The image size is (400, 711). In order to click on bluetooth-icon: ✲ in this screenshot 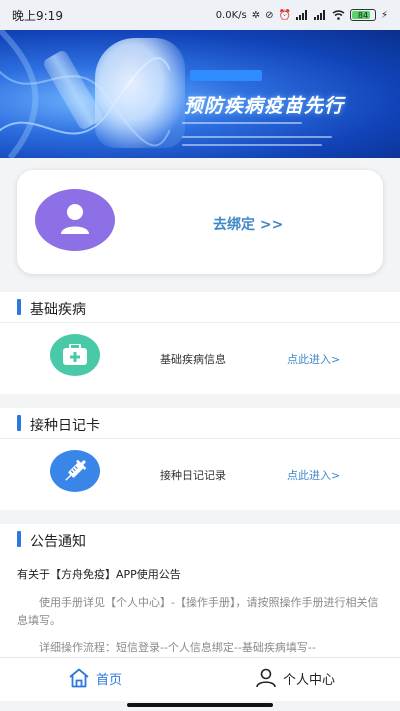, I will do `click(256, 15)`.